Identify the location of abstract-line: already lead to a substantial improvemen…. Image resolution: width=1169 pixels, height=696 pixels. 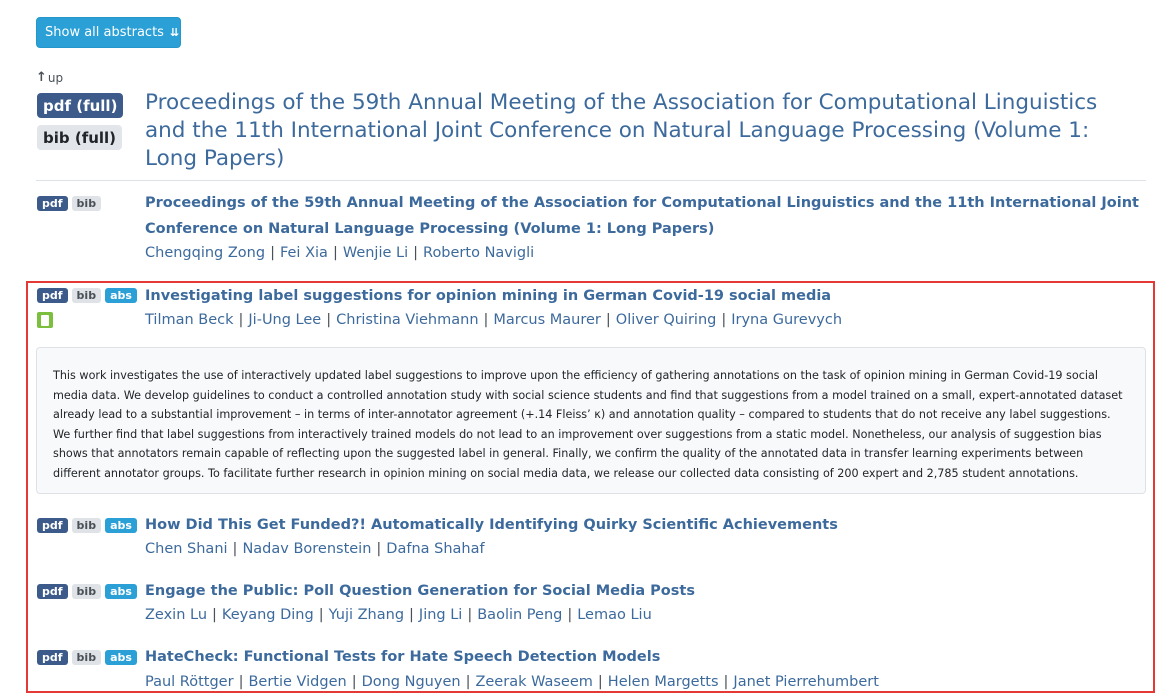
(582, 414).